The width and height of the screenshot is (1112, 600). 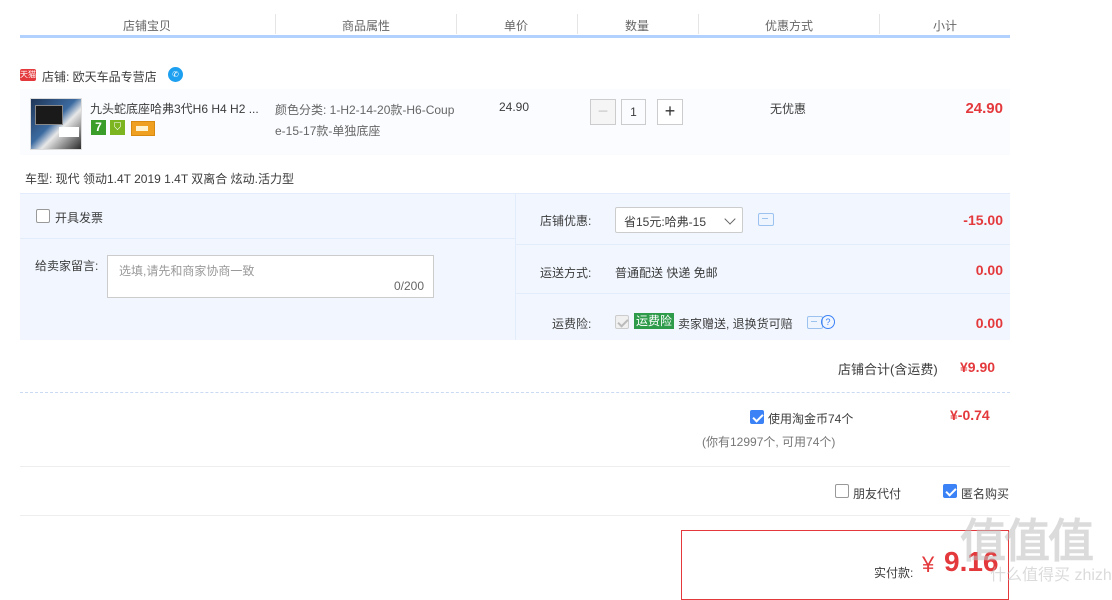 I want to click on seven-day-return-icon: 7, so click(x=98, y=127).